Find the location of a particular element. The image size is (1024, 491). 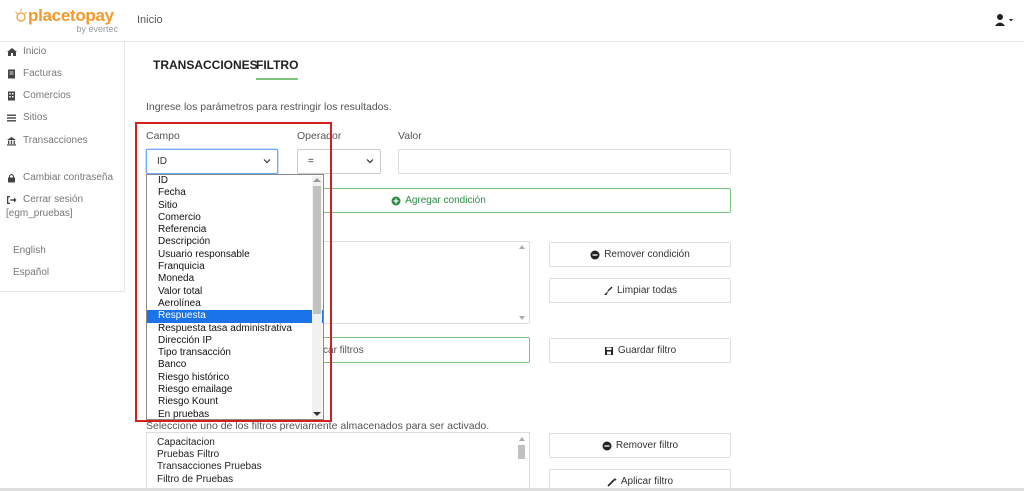

sidebar-item-label: Cerrar sesión is located at coordinates (53, 199).